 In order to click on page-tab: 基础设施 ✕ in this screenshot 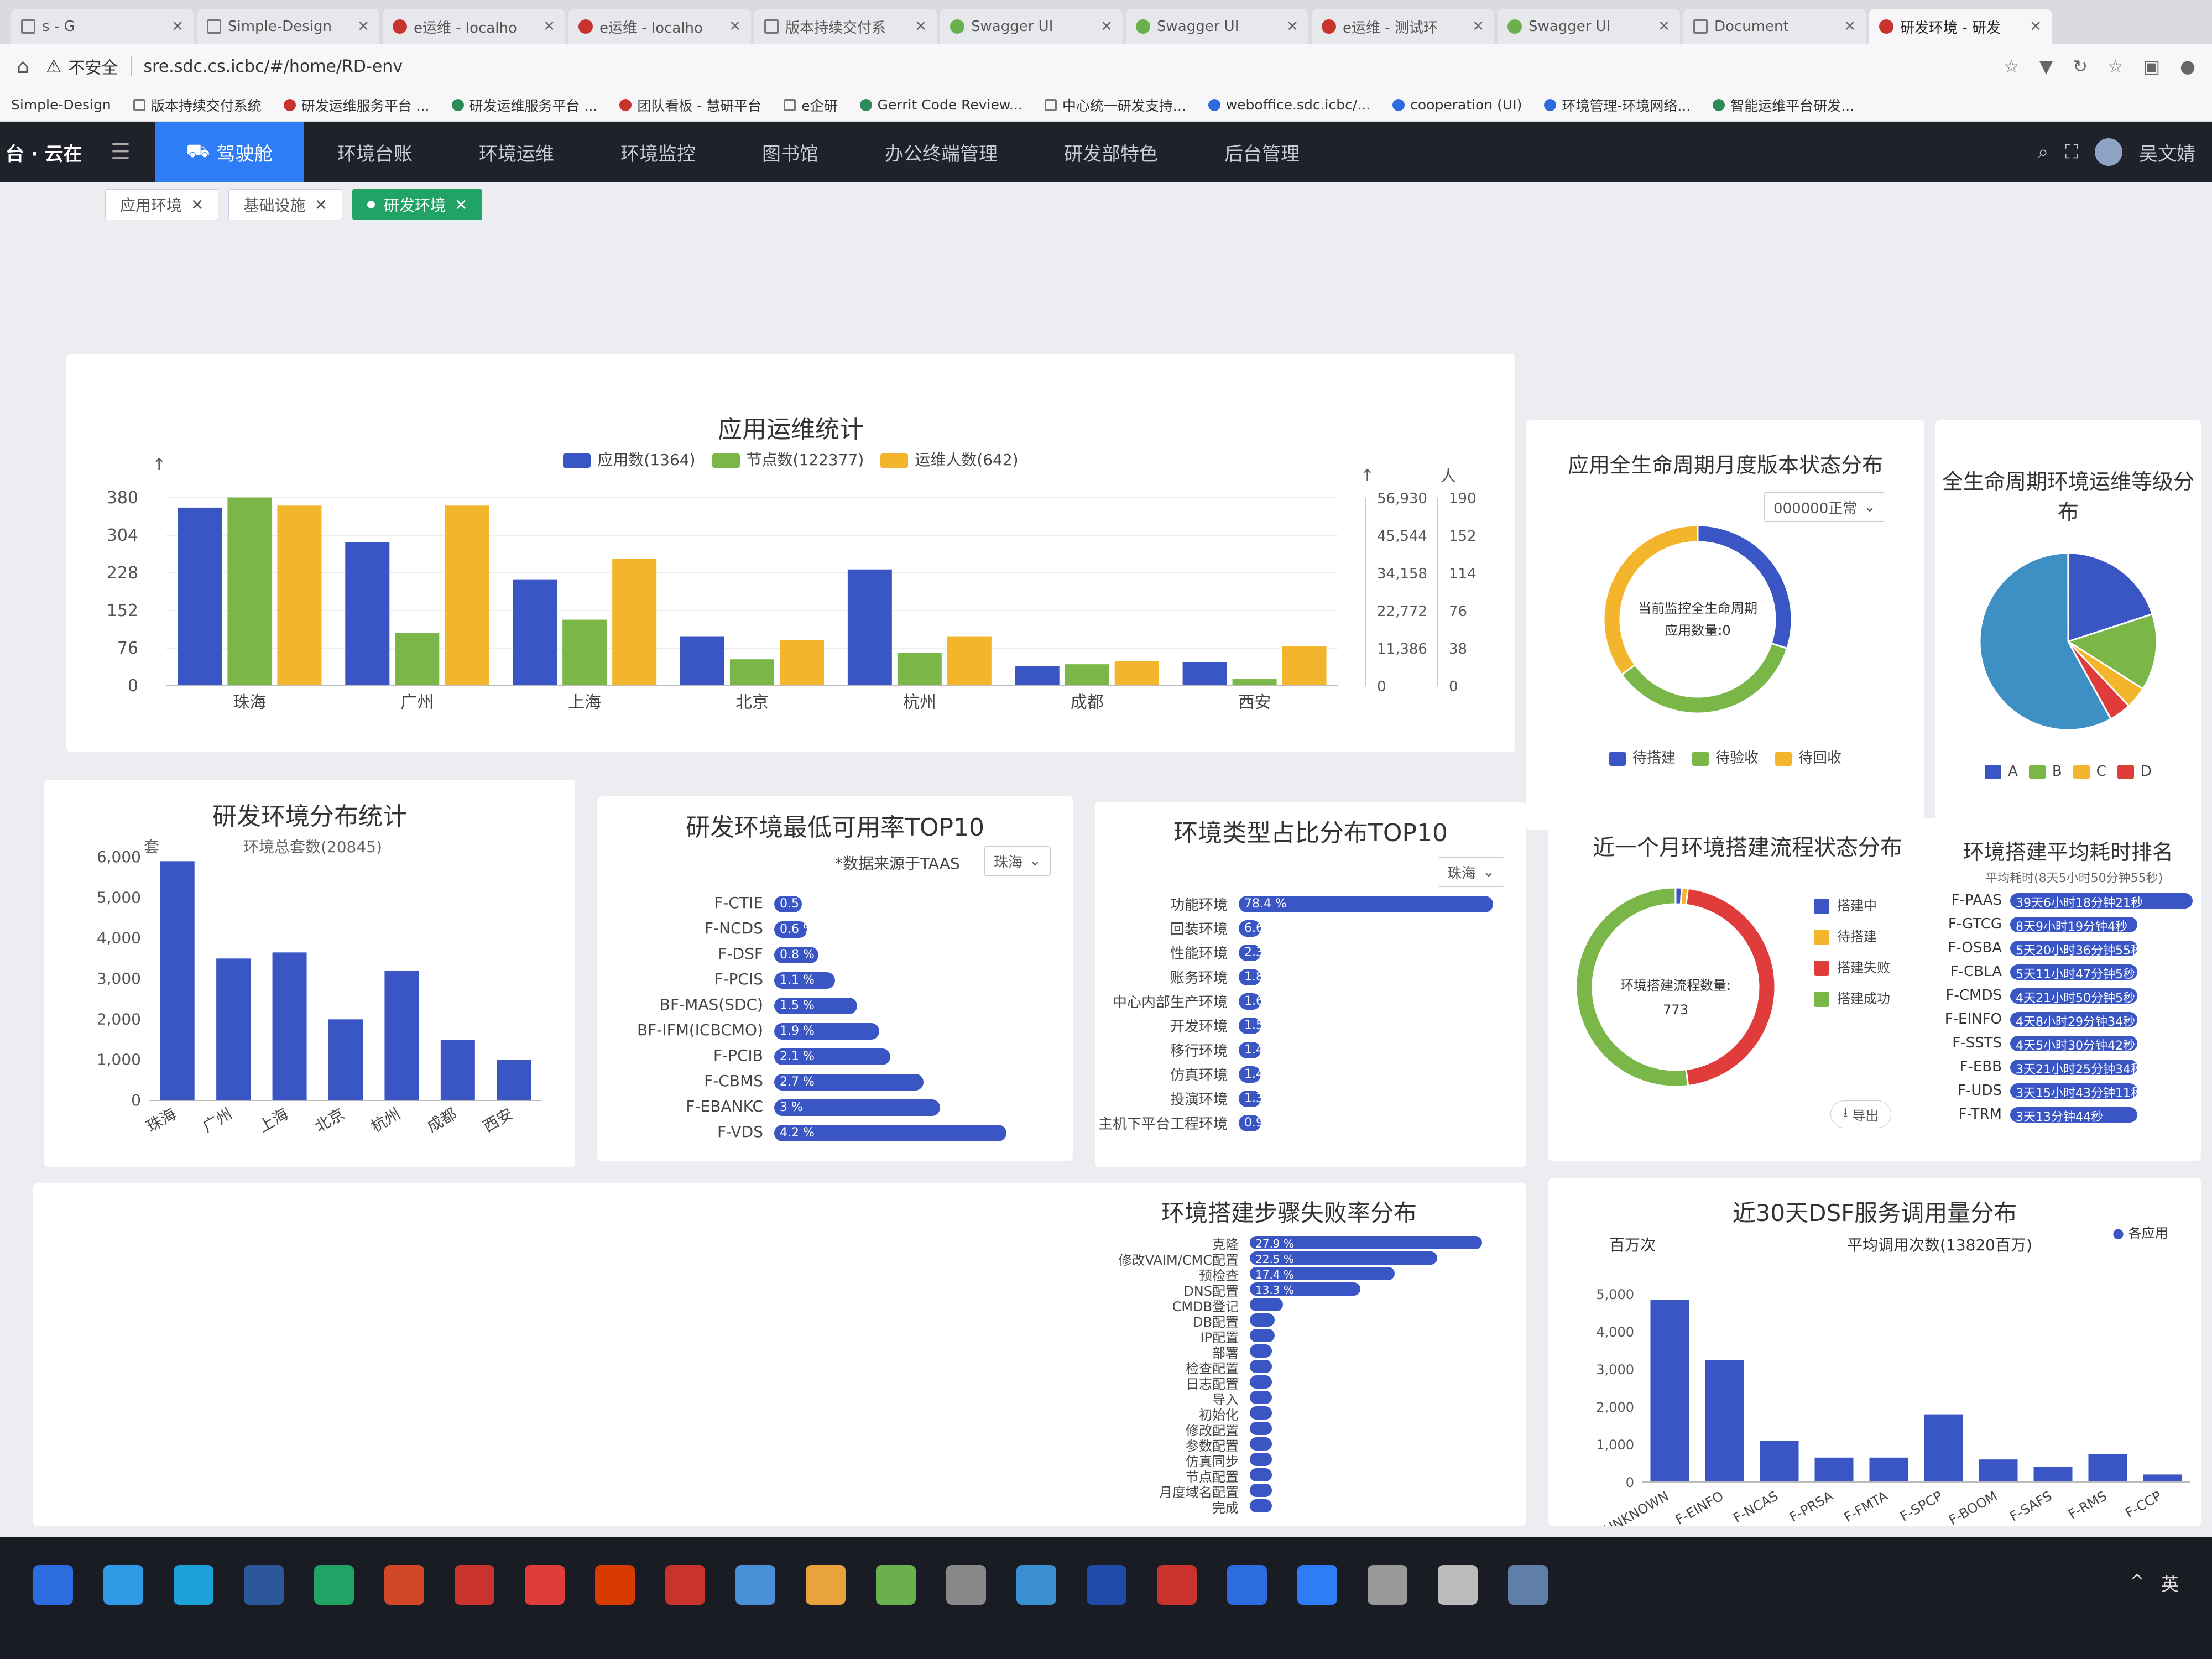, I will do `click(285, 205)`.